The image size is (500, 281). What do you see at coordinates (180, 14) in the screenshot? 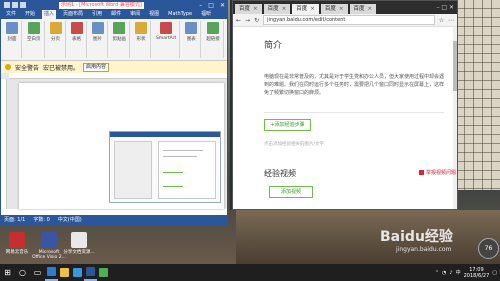
I see `ribbon-tab: MathType` at bounding box center [180, 14].